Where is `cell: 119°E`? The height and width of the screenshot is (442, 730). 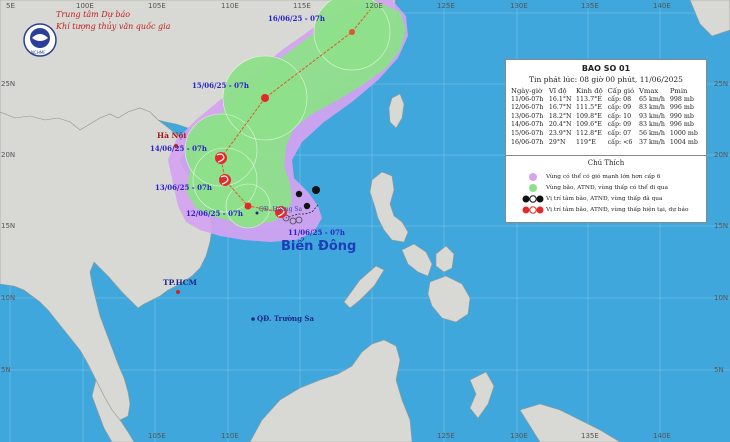
cell: 119°E is located at coordinates (586, 142).